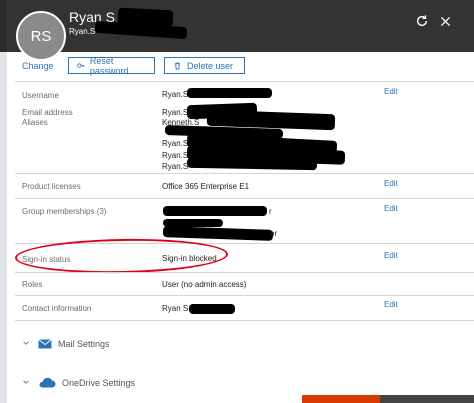  Describe the element at coordinates (240, 26) in the screenshot. I see `panel-header: Ryan S Ryan.S` at that location.